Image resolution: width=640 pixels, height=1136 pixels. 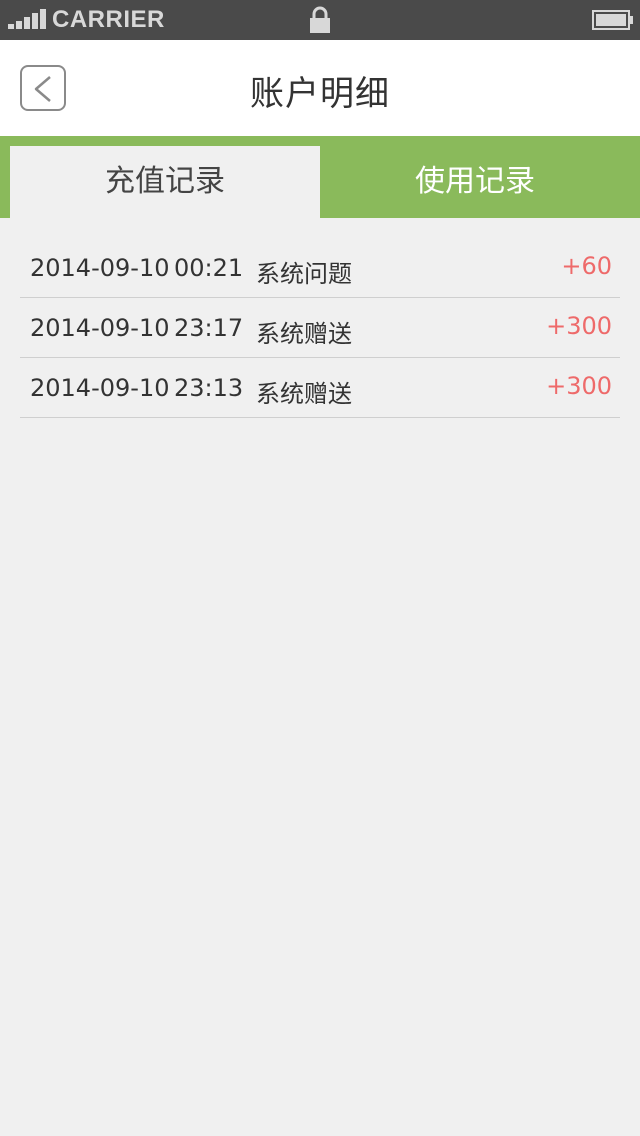 I want to click on record-description: 系统问题, so click(x=304, y=274).